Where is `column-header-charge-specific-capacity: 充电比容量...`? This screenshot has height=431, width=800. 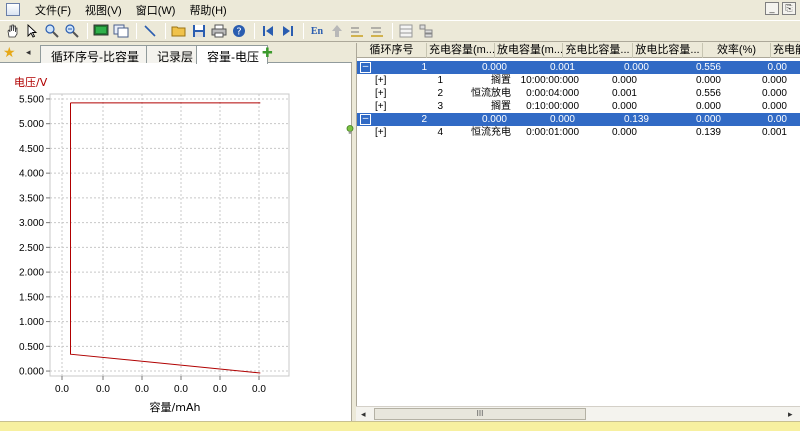 column-header-charge-specific-capacity: 充电比容量... is located at coordinates (598, 50).